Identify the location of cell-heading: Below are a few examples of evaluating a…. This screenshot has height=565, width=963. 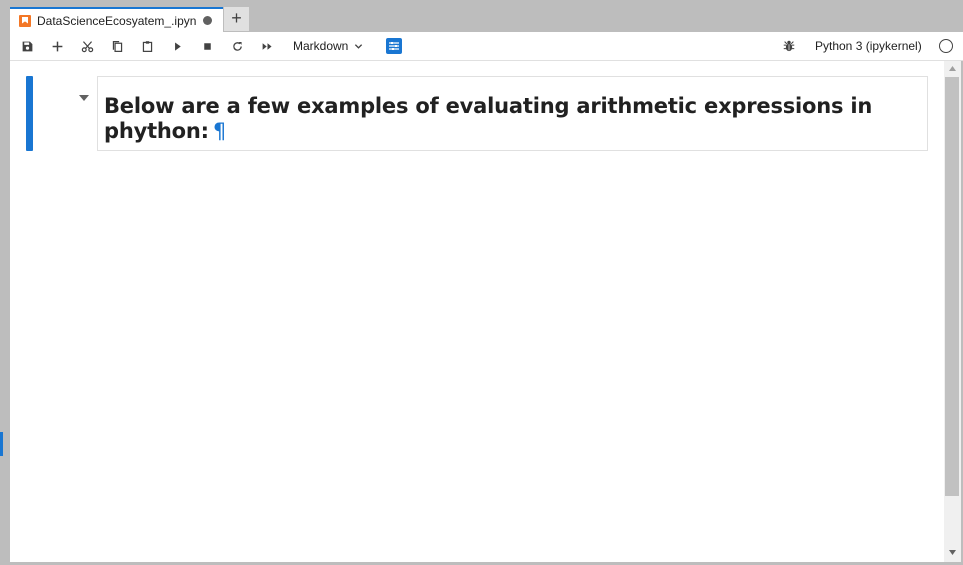
(512, 119).